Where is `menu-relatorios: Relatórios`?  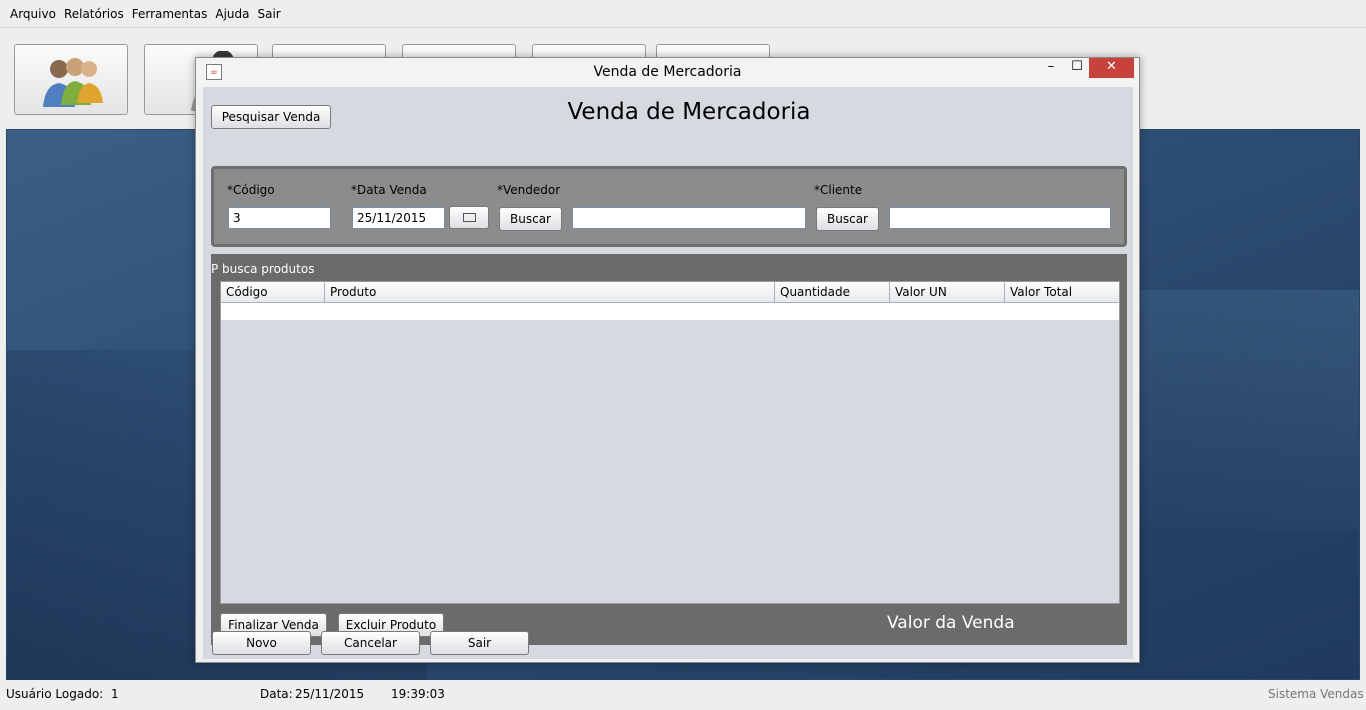 menu-relatorios: Relatórios is located at coordinates (94, 14).